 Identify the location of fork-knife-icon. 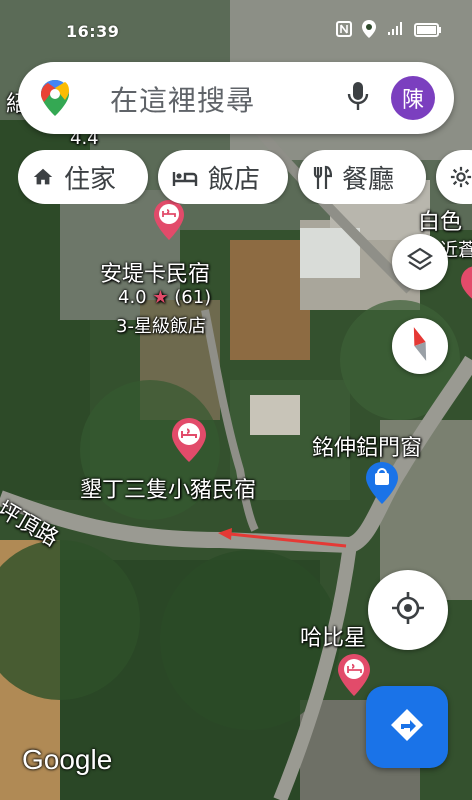
(322, 177).